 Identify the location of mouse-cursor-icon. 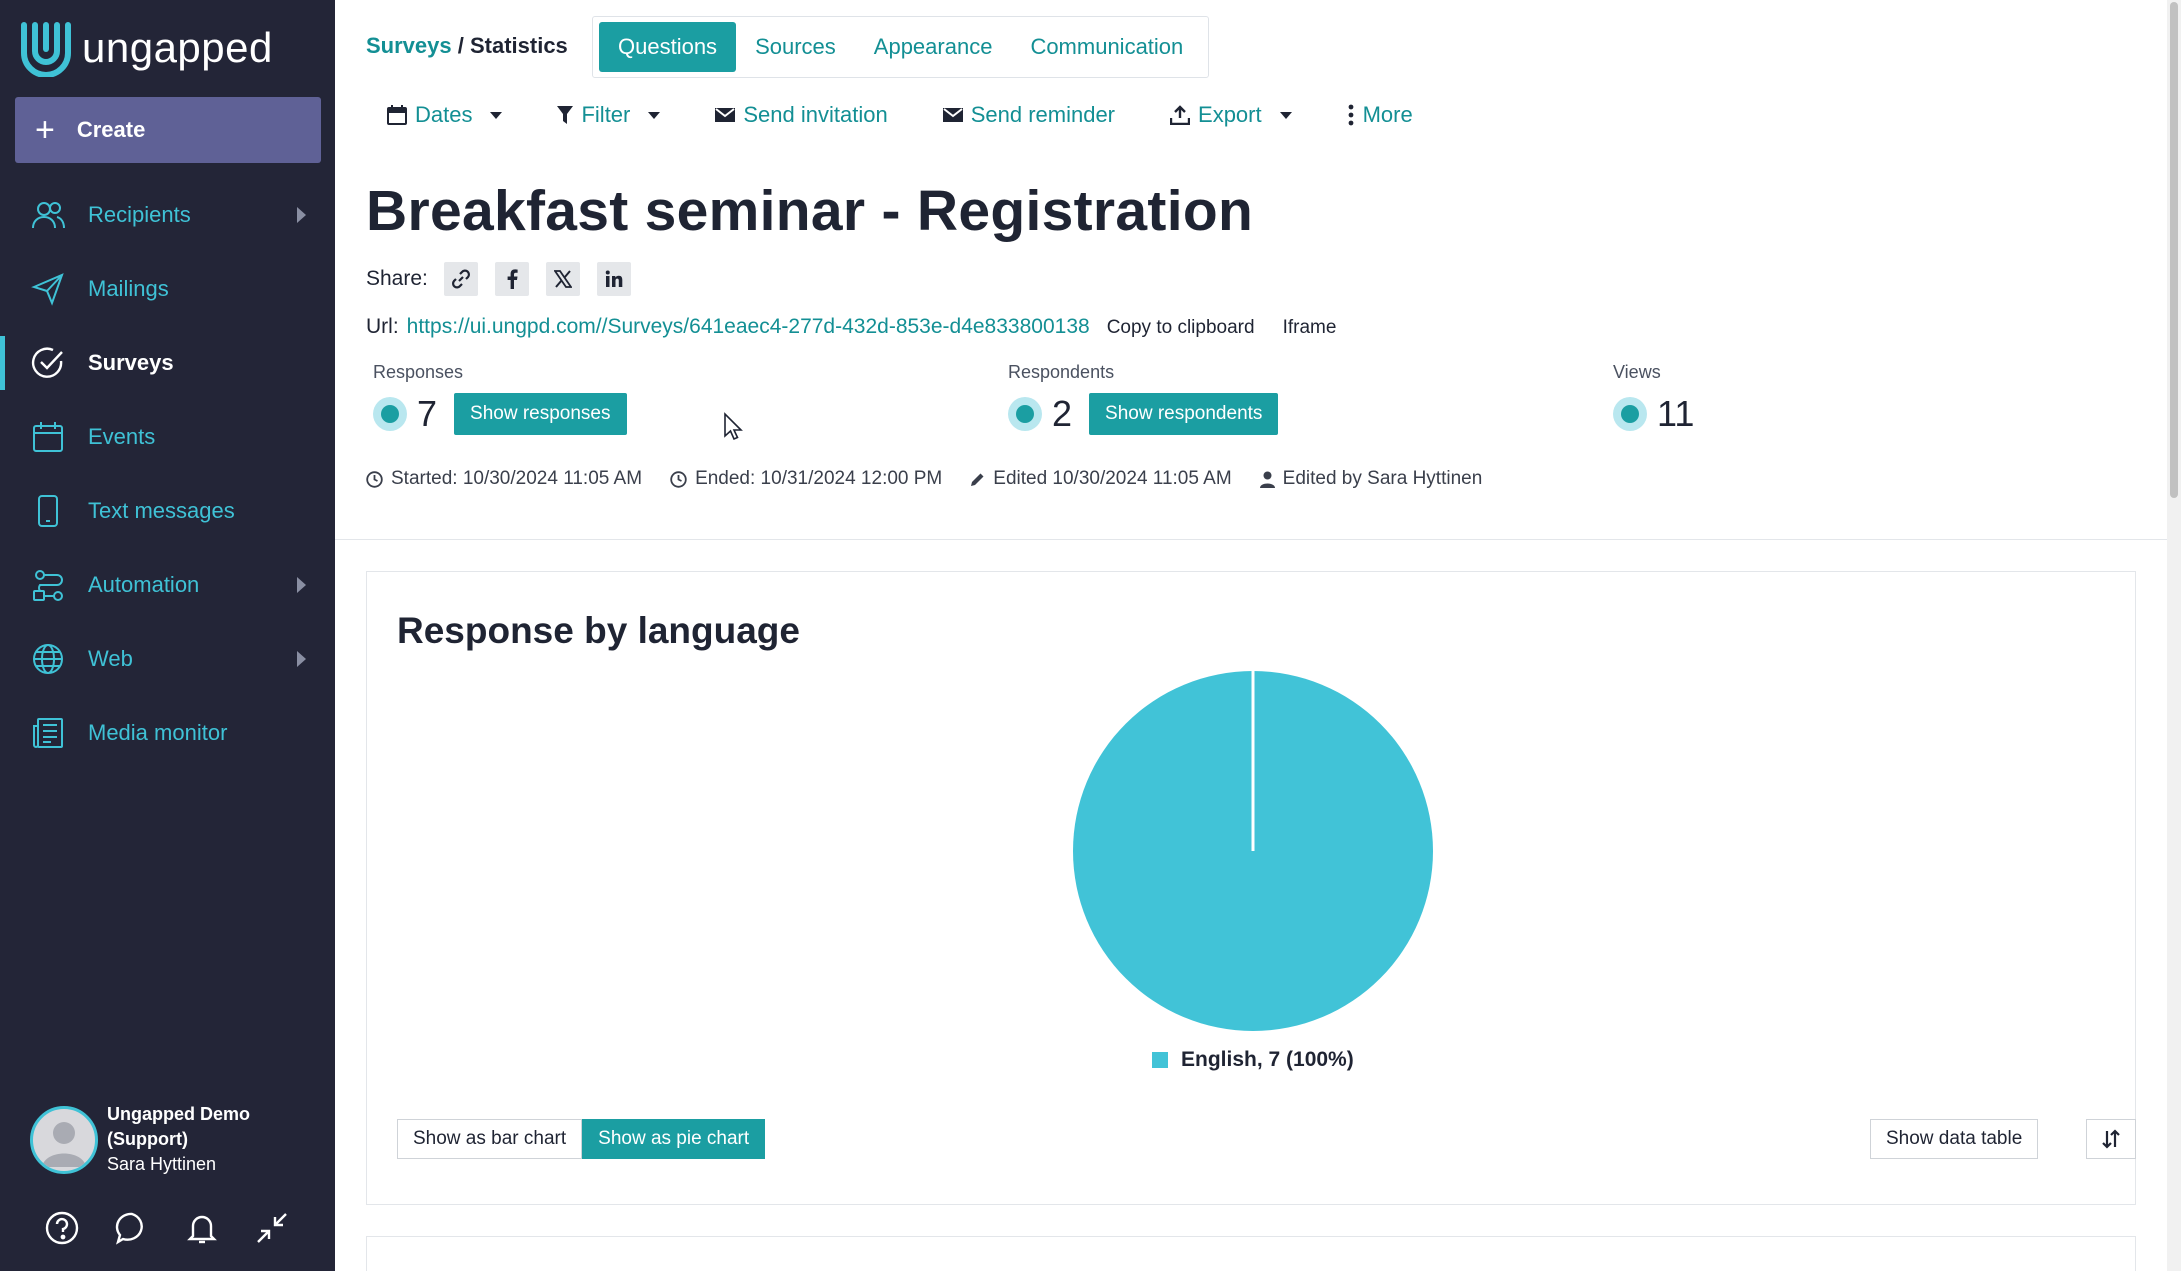
(733, 426).